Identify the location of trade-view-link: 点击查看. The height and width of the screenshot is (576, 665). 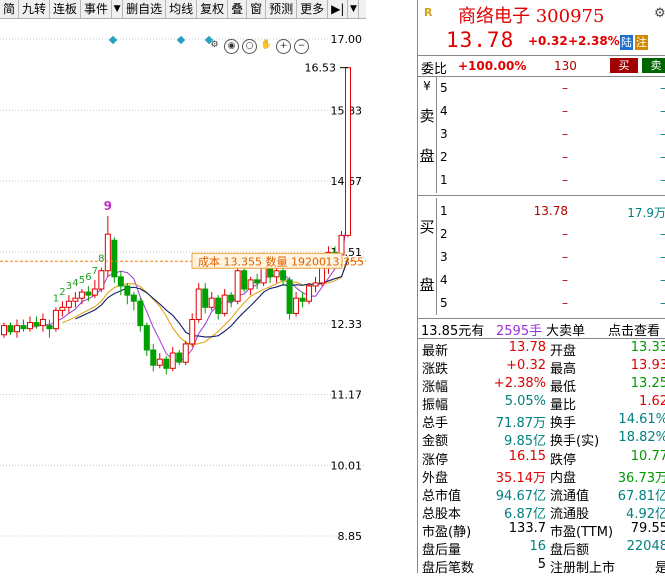
(634, 329).